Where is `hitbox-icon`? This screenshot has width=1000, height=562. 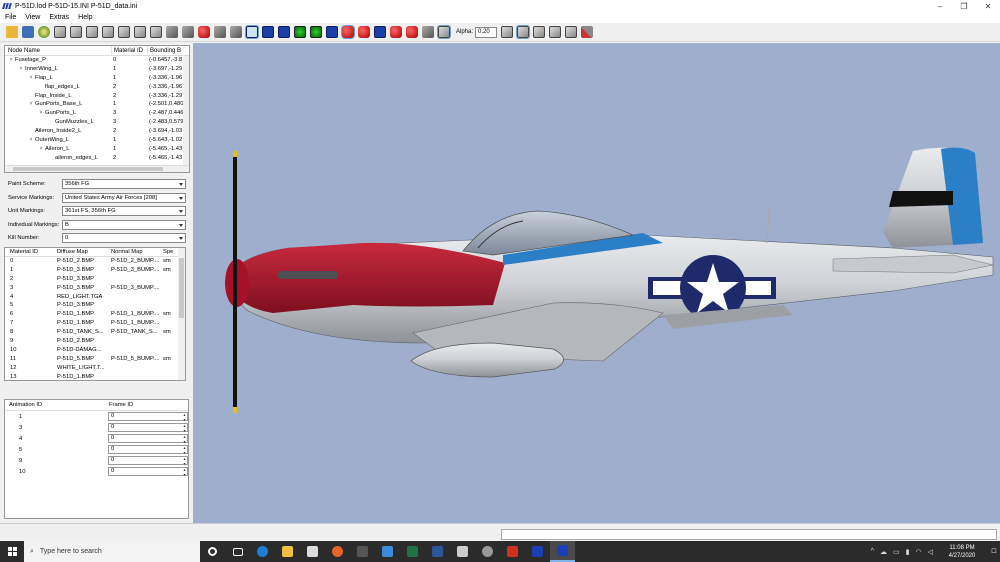
hitbox-icon is located at coordinates (300, 32).